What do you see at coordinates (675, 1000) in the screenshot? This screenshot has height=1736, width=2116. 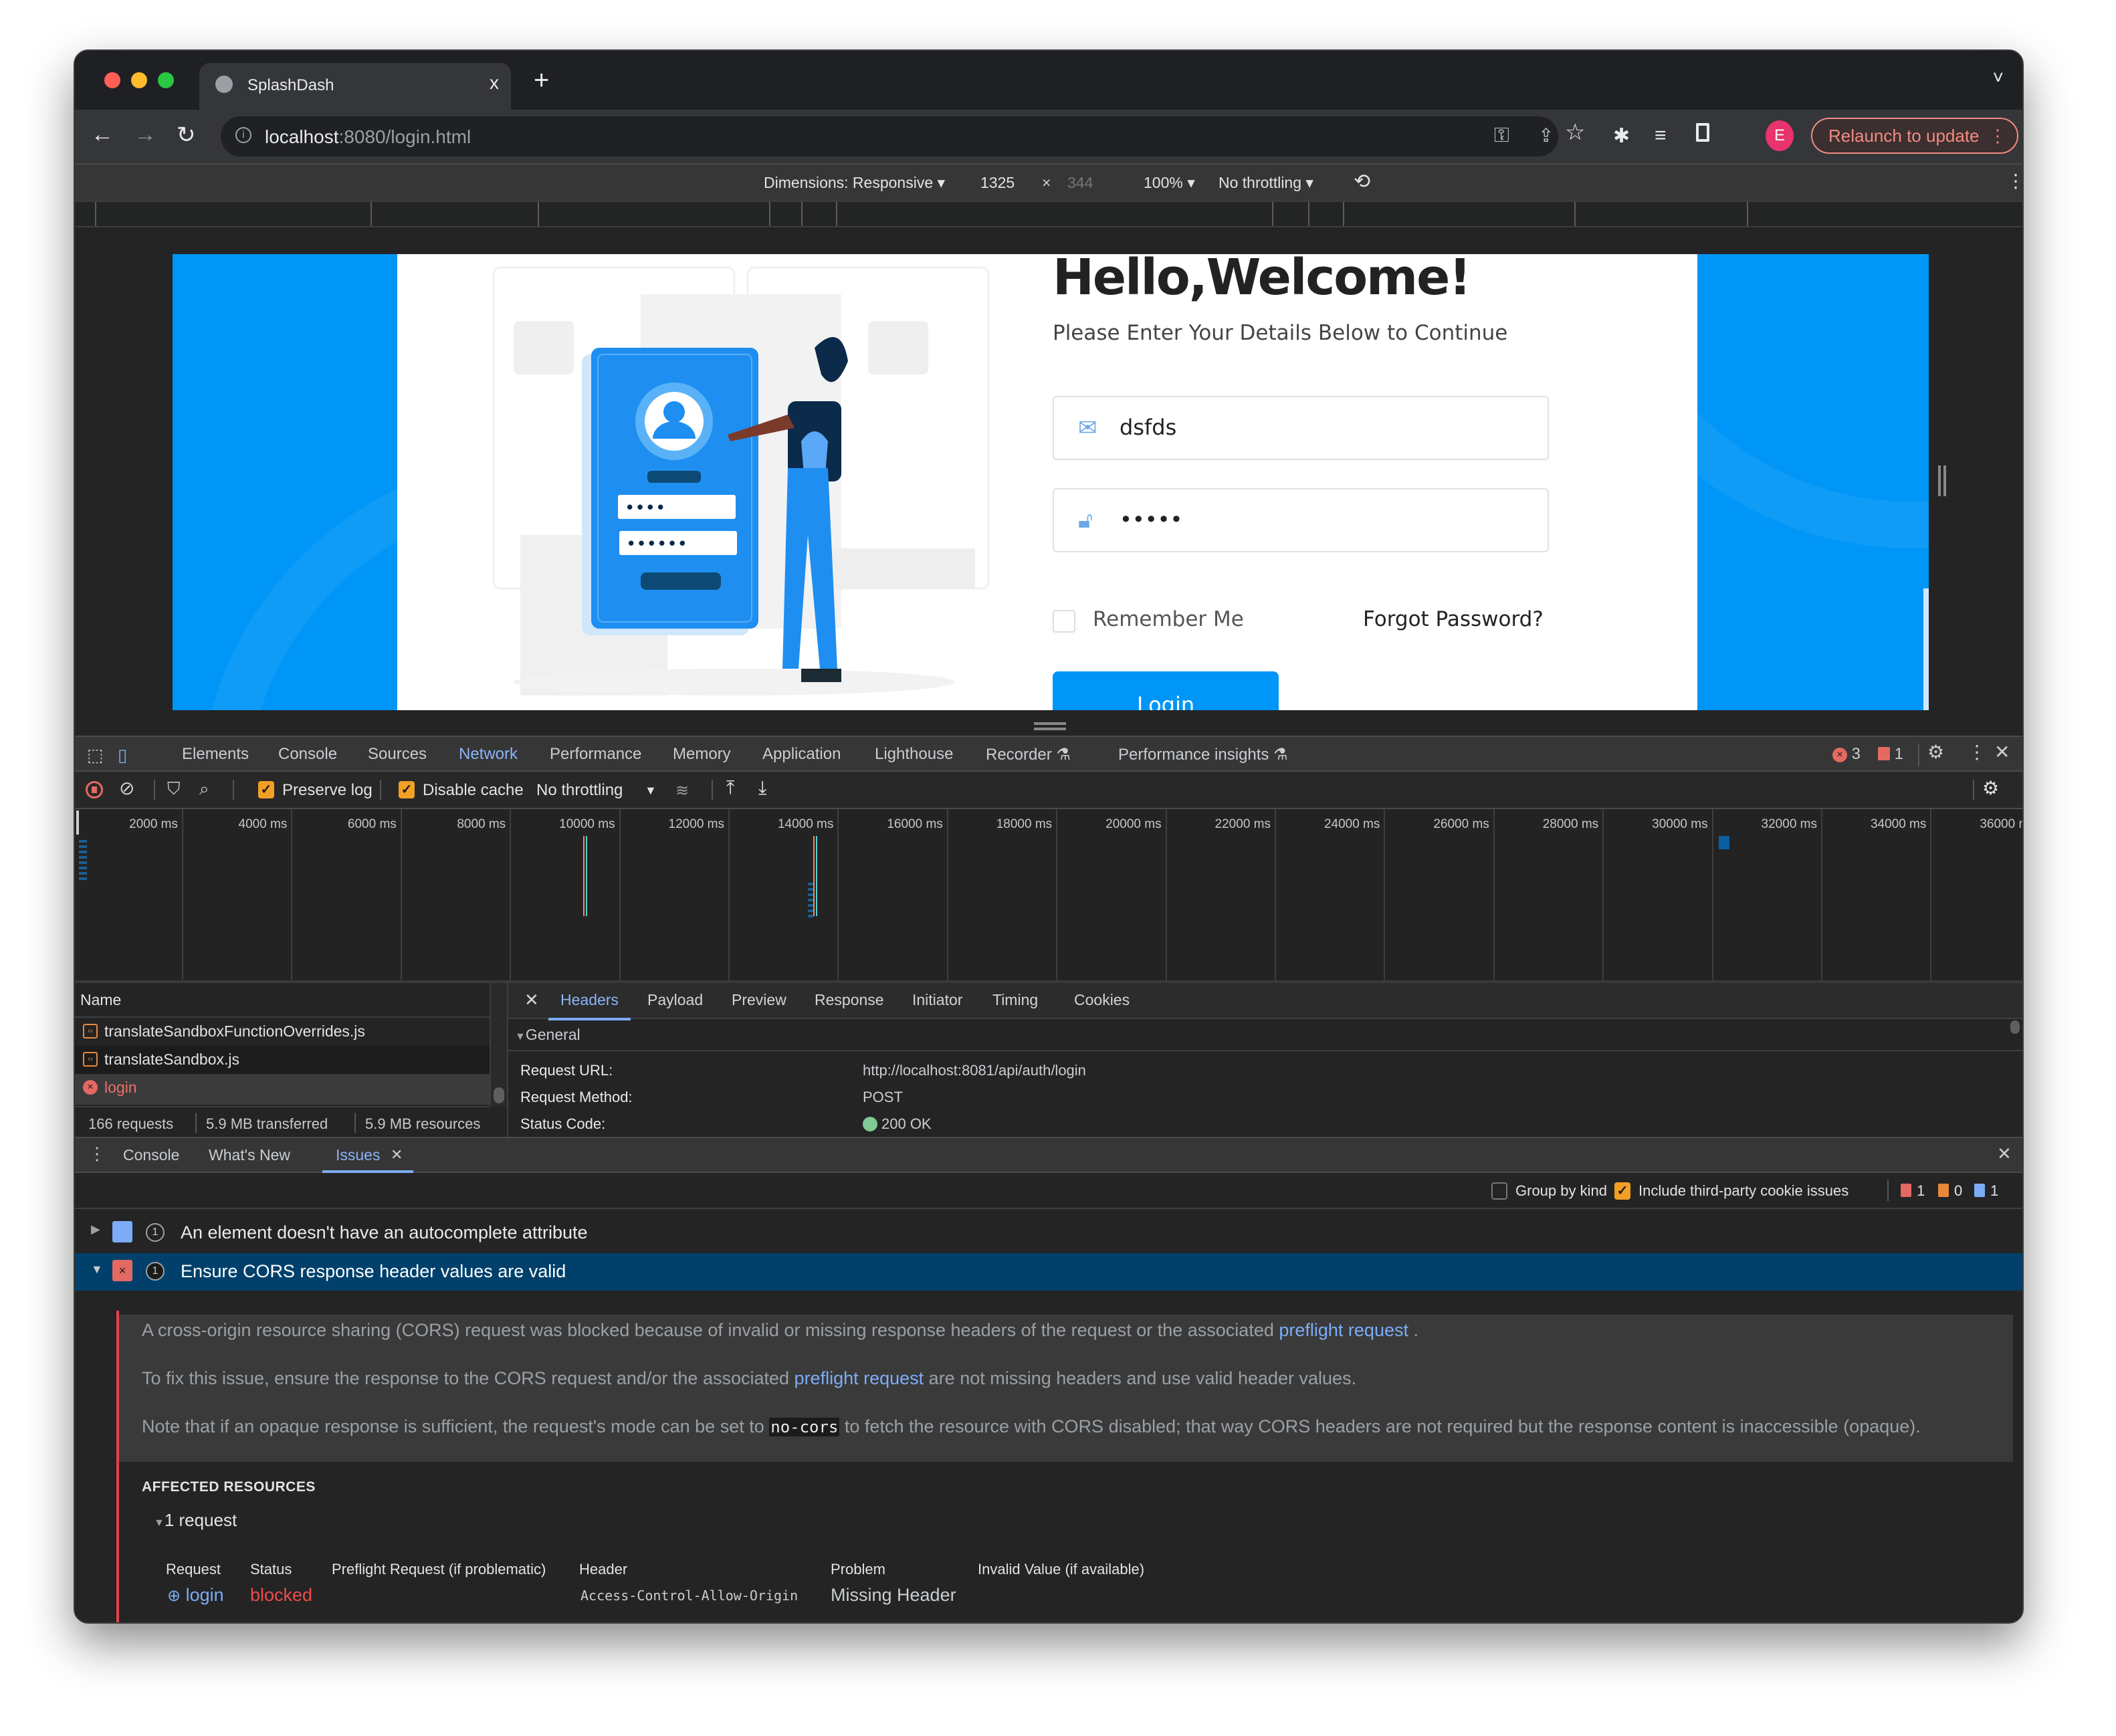 I see `tab-payload: Payload` at bounding box center [675, 1000].